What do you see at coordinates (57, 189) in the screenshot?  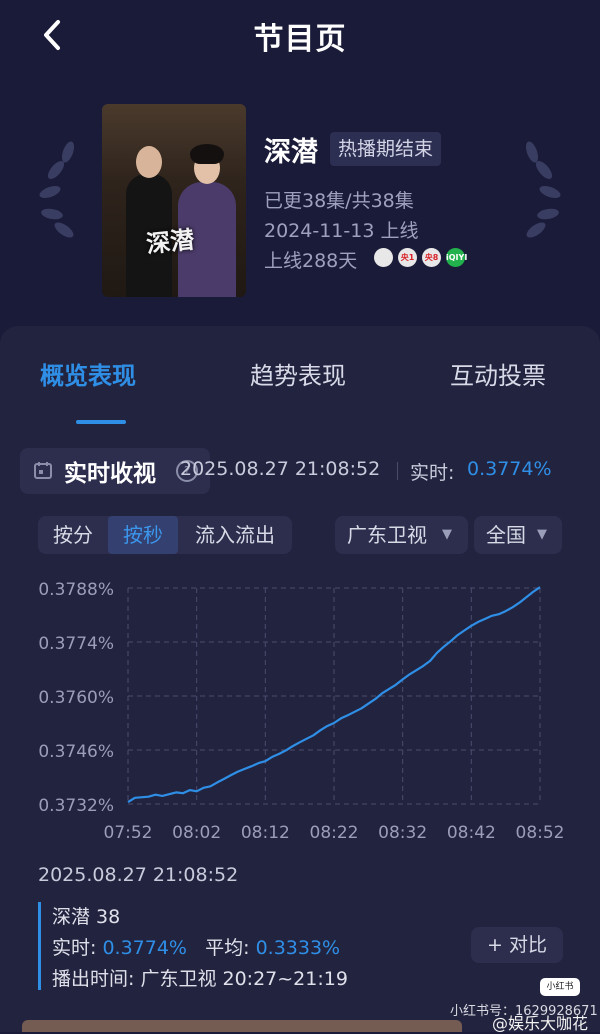 I see `laurel-left-icon` at bounding box center [57, 189].